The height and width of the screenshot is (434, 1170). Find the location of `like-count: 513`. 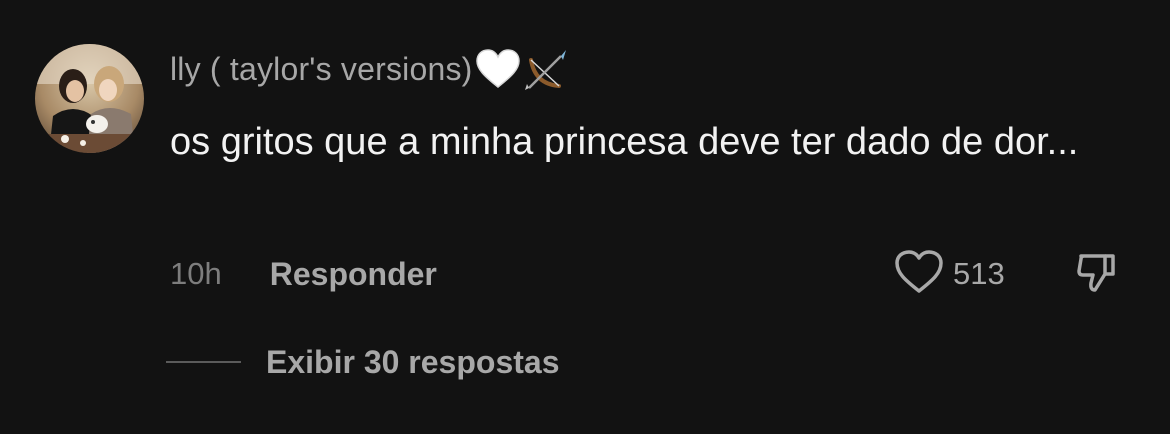

like-count: 513 is located at coordinates (979, 273).